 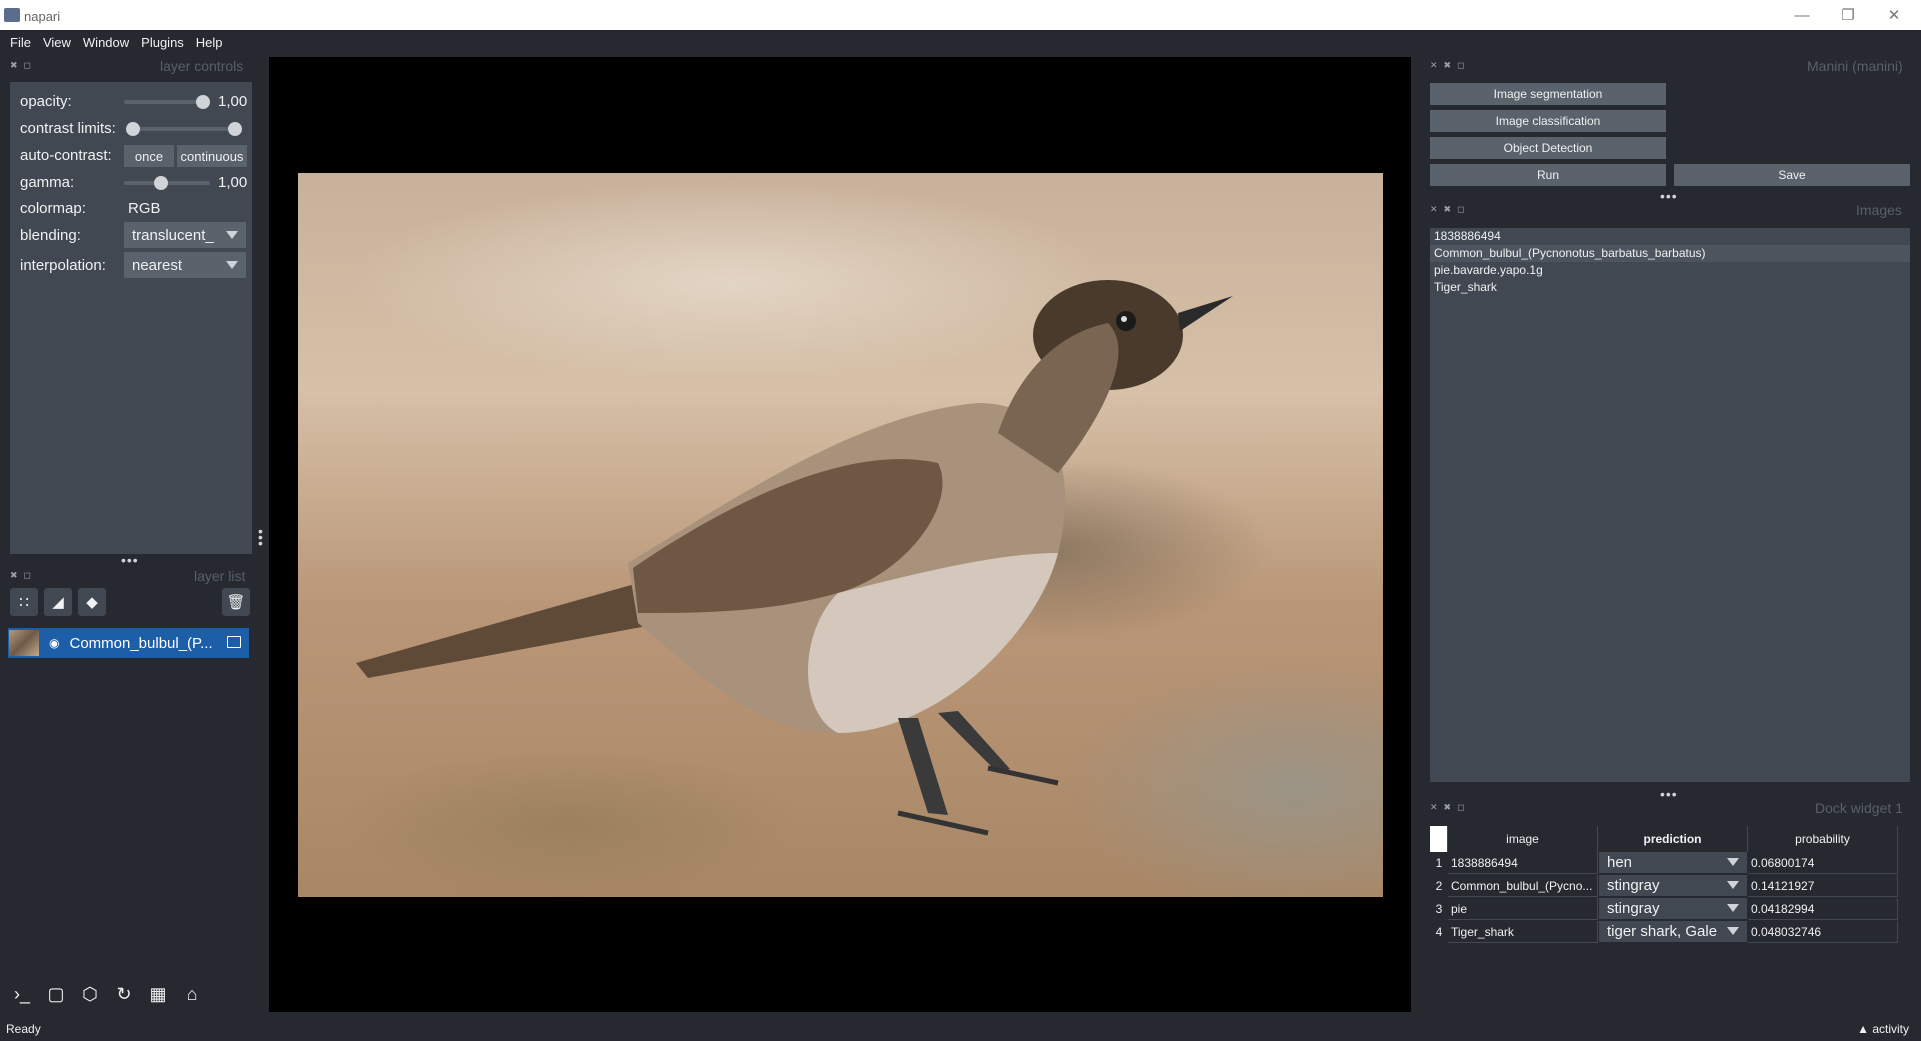 I want to click on splitter-handle: • • •, so click(x=261, y=537).